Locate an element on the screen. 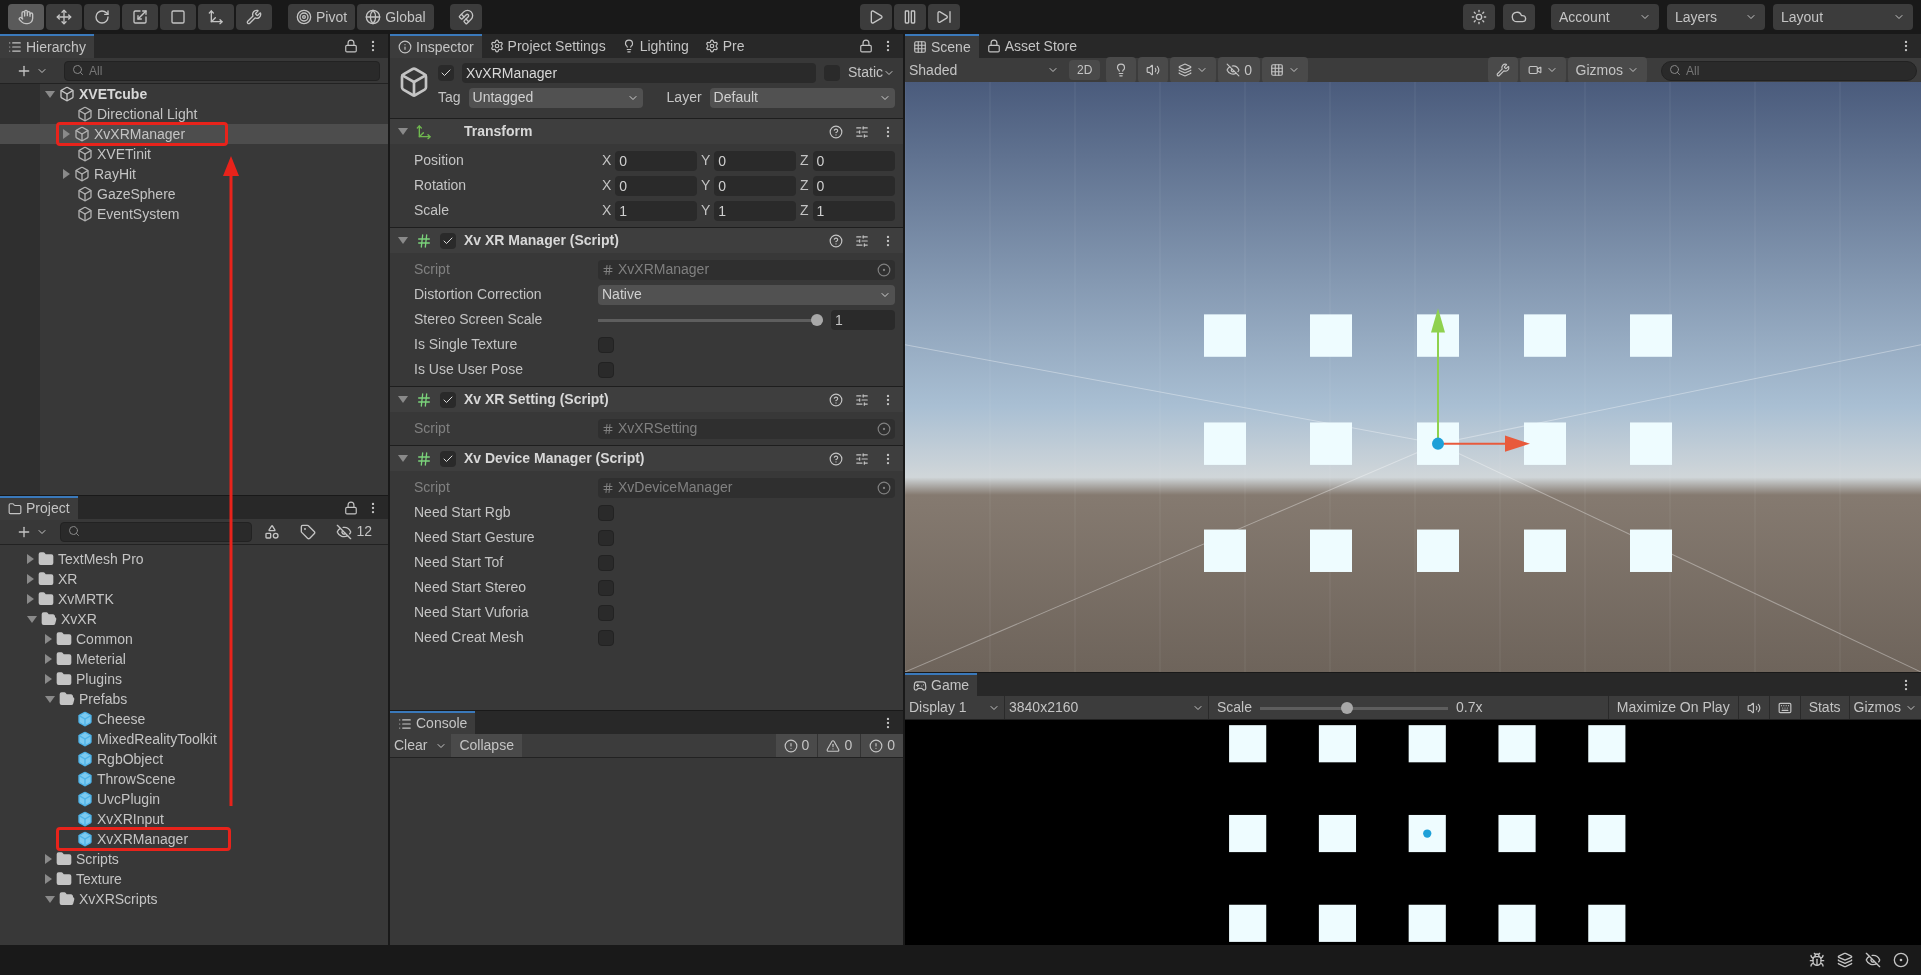 This screenshot has height=975, width=1921. tree-row: XVETinit is located at coordinates (194, 154).